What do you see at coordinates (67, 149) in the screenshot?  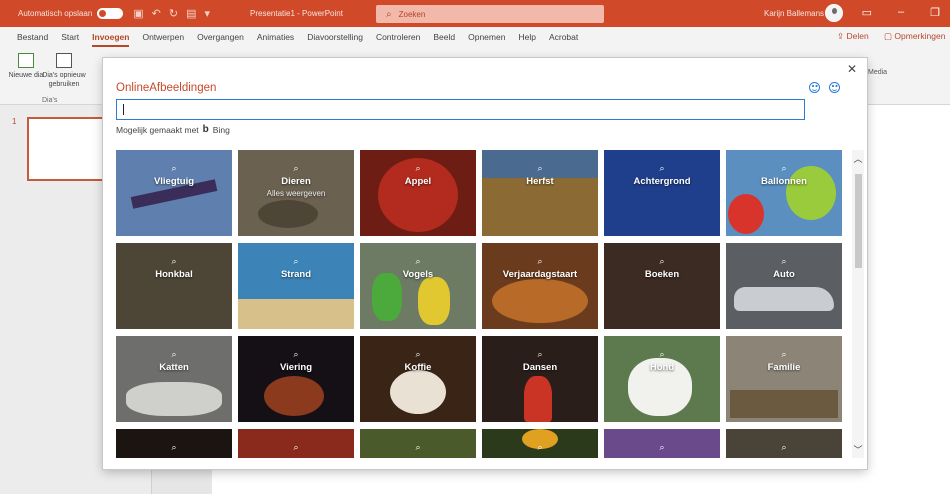 I see `slide-thumbnail` at bounding box center [67, 149].